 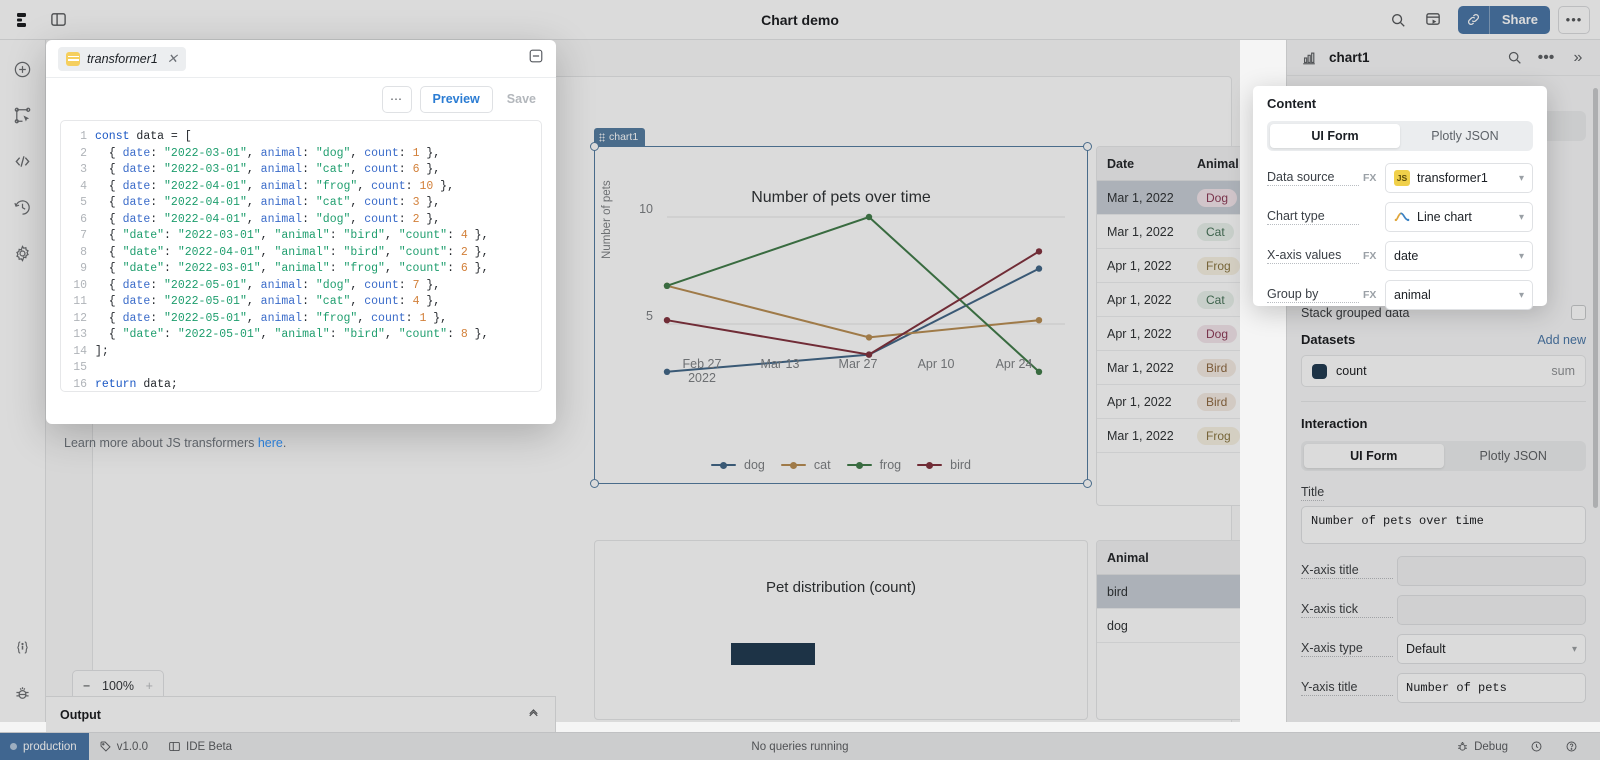 I want to click on table-row: Mar 1, 2022 Cat, so click(x=1168, y=232).